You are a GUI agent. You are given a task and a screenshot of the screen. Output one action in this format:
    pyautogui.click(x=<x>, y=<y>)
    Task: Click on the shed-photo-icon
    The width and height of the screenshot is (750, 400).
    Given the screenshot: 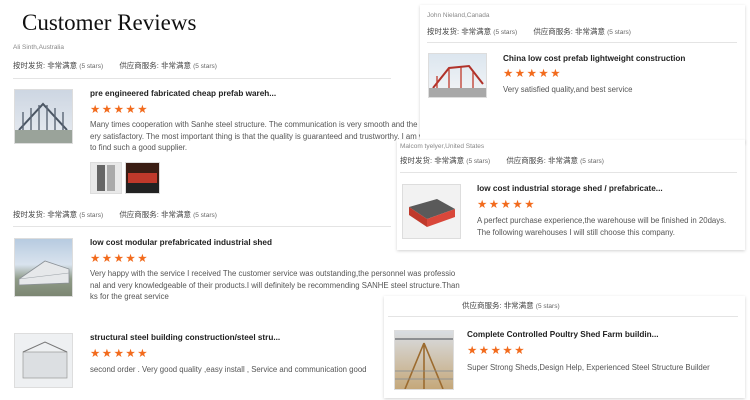 What is the action you would take?
    pyautogui.click(x=142, y=183)
    